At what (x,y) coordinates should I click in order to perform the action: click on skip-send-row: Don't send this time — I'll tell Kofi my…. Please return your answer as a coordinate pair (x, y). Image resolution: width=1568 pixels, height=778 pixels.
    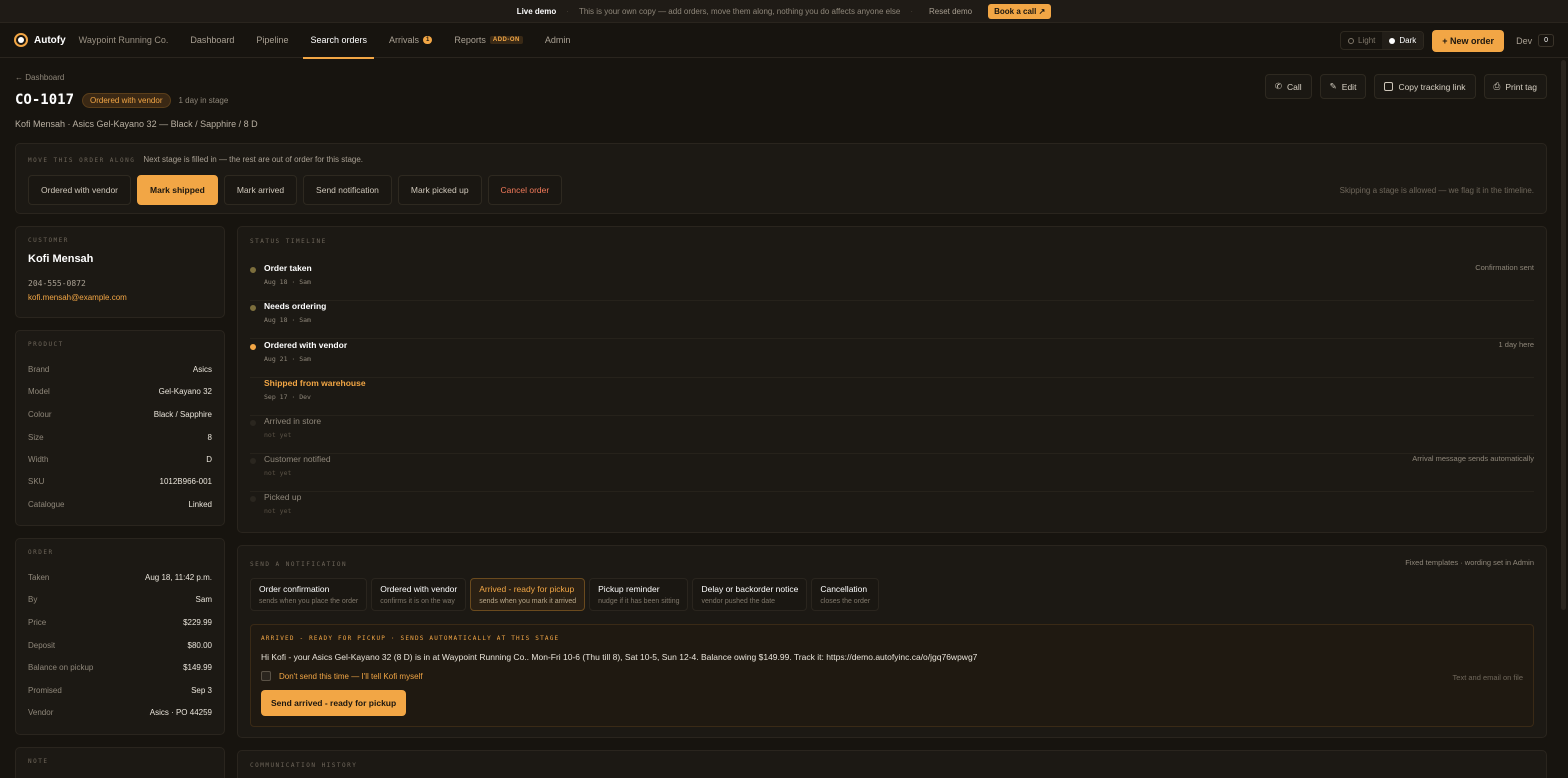
    Looking at the image, I should click on (342, 676).